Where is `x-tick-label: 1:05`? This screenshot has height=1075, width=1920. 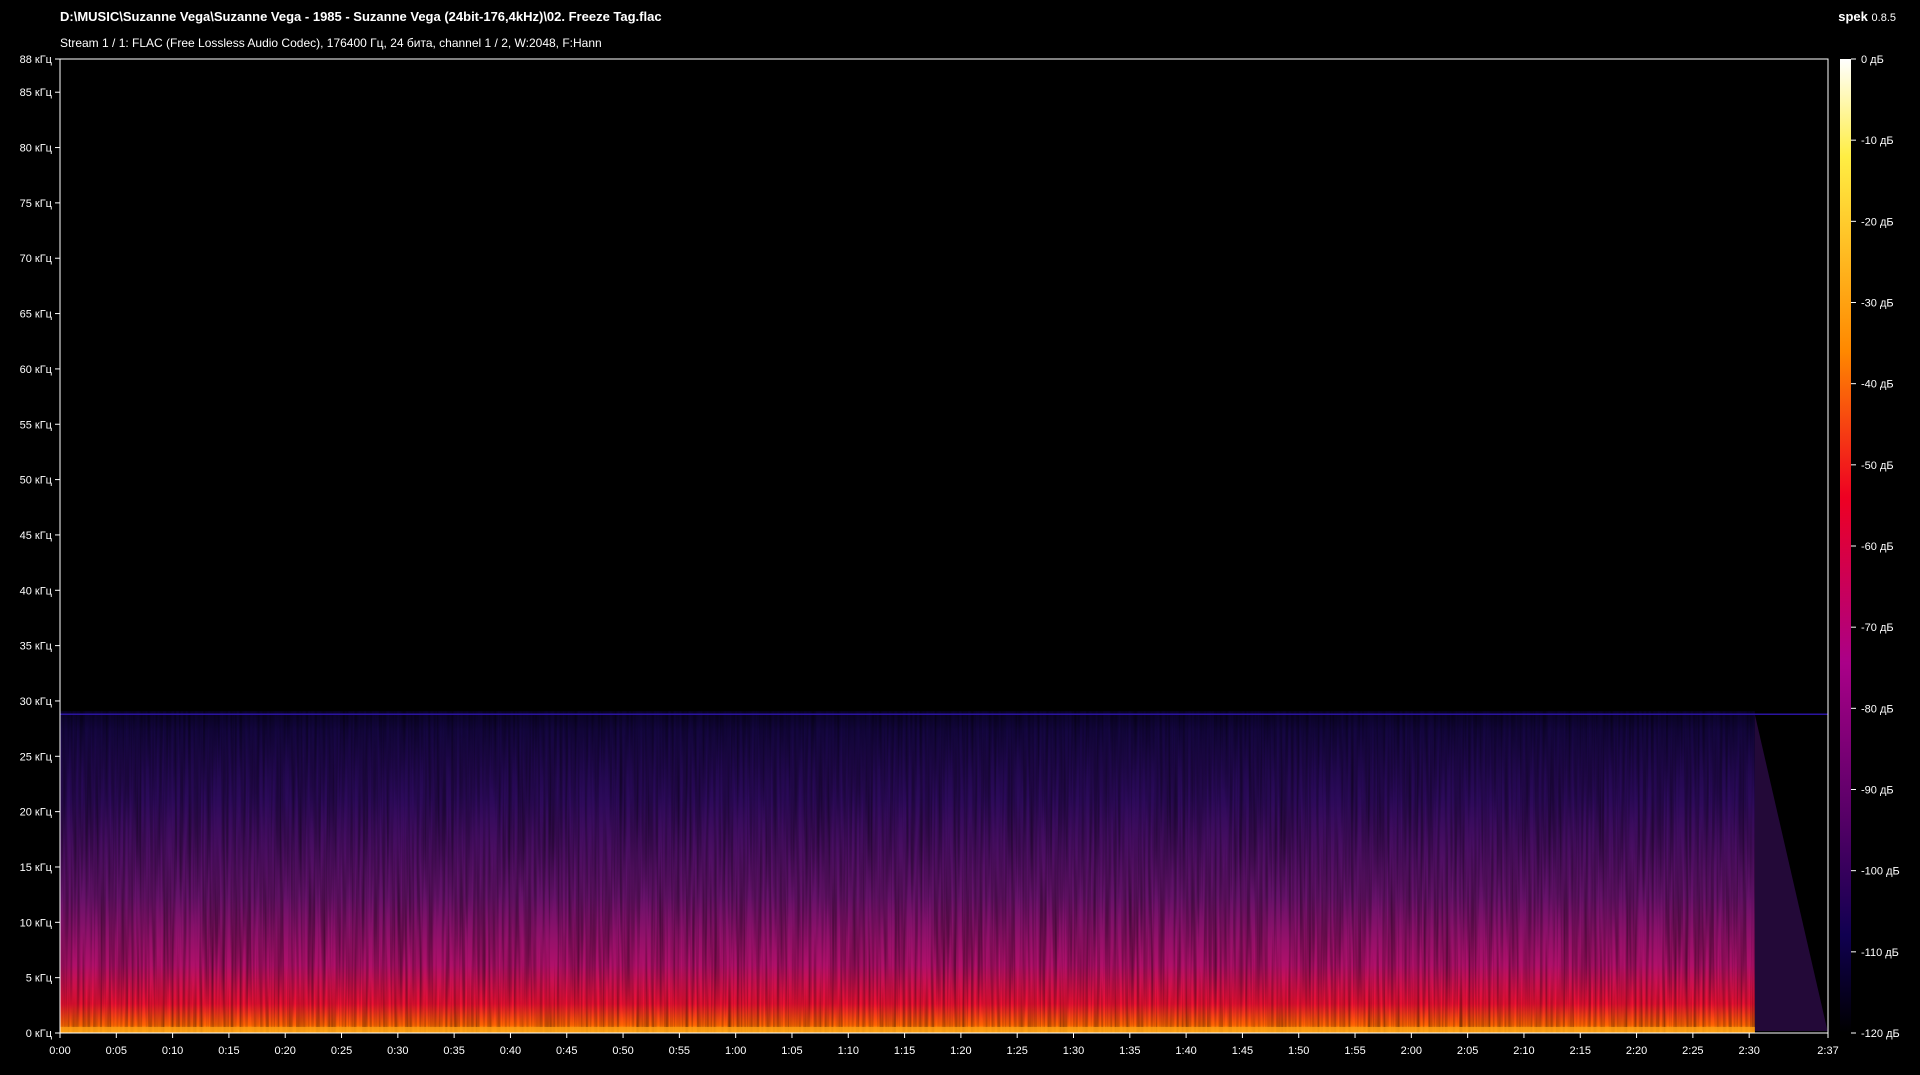 x-tick-label: 1:05 is located at coordinates (791, 1051).